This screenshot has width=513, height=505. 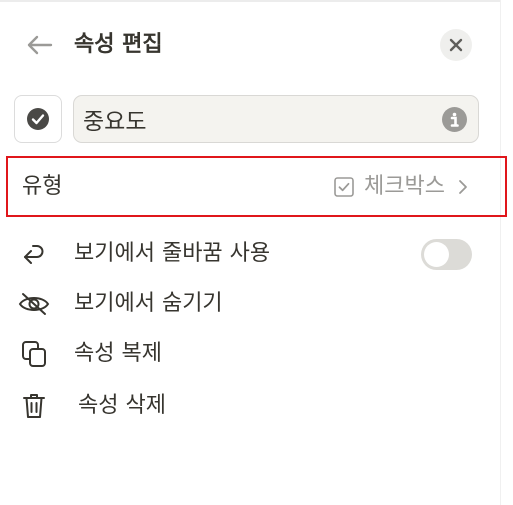 I want to click on close-icon, so click(x=456, y=45).